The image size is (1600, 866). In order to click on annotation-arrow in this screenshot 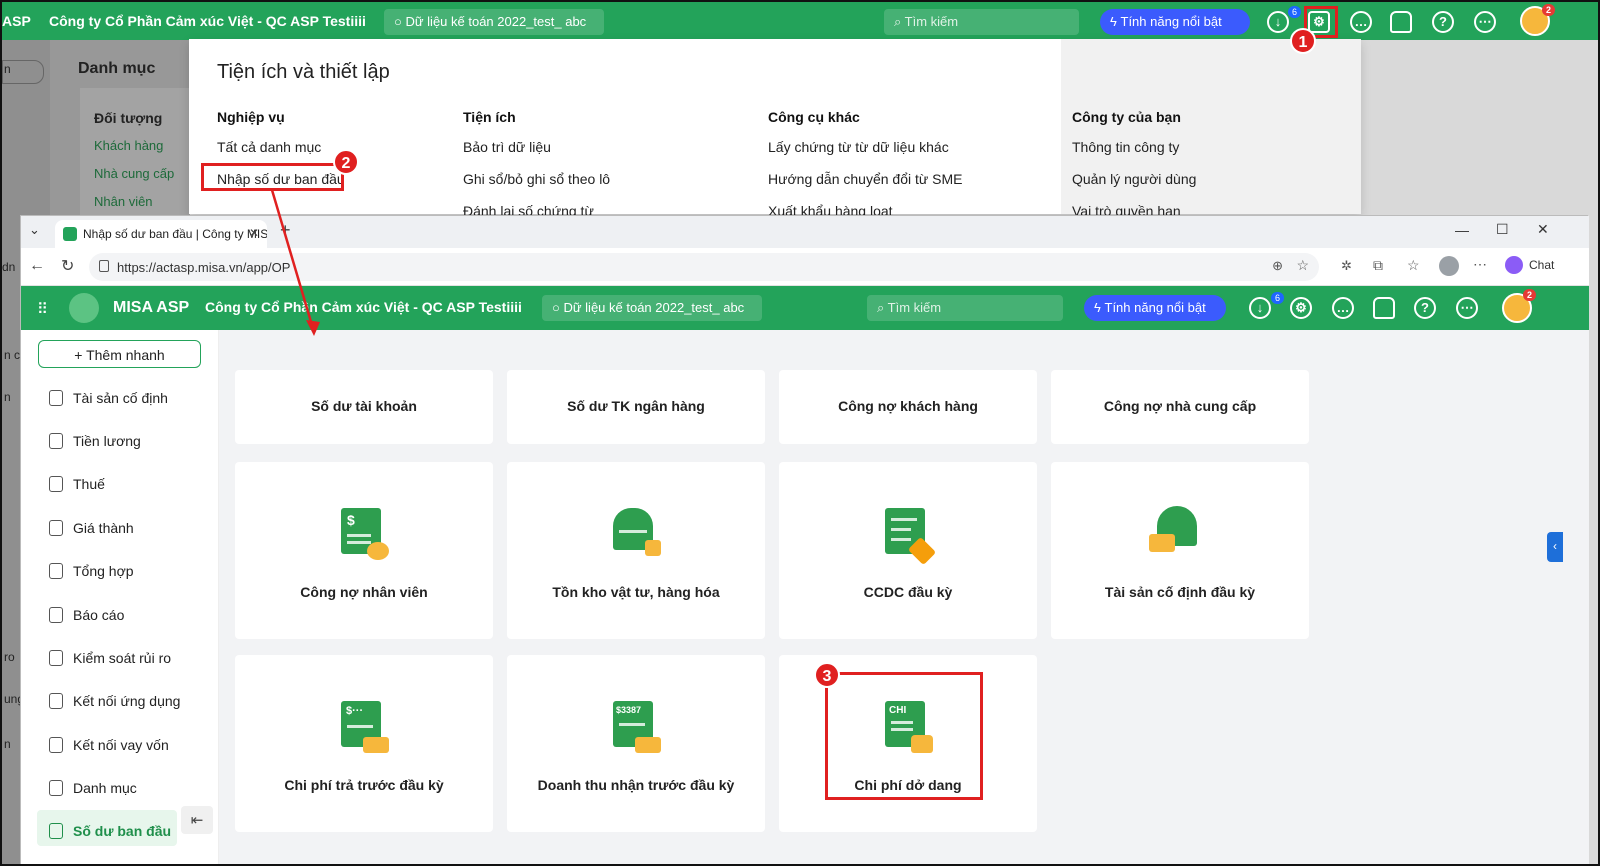, I will do `click(295, 262)`.